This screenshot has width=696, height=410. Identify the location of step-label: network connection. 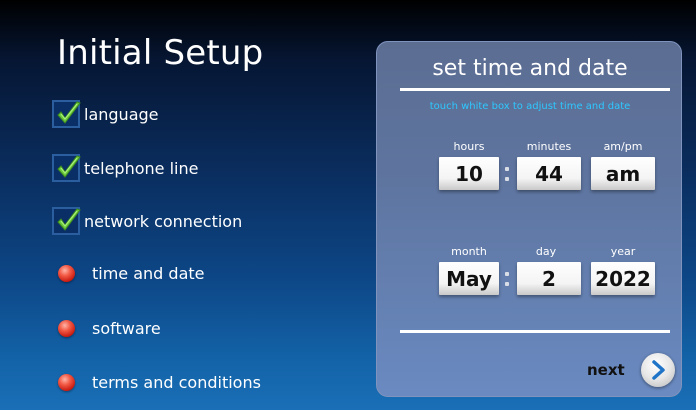
(163, 221).